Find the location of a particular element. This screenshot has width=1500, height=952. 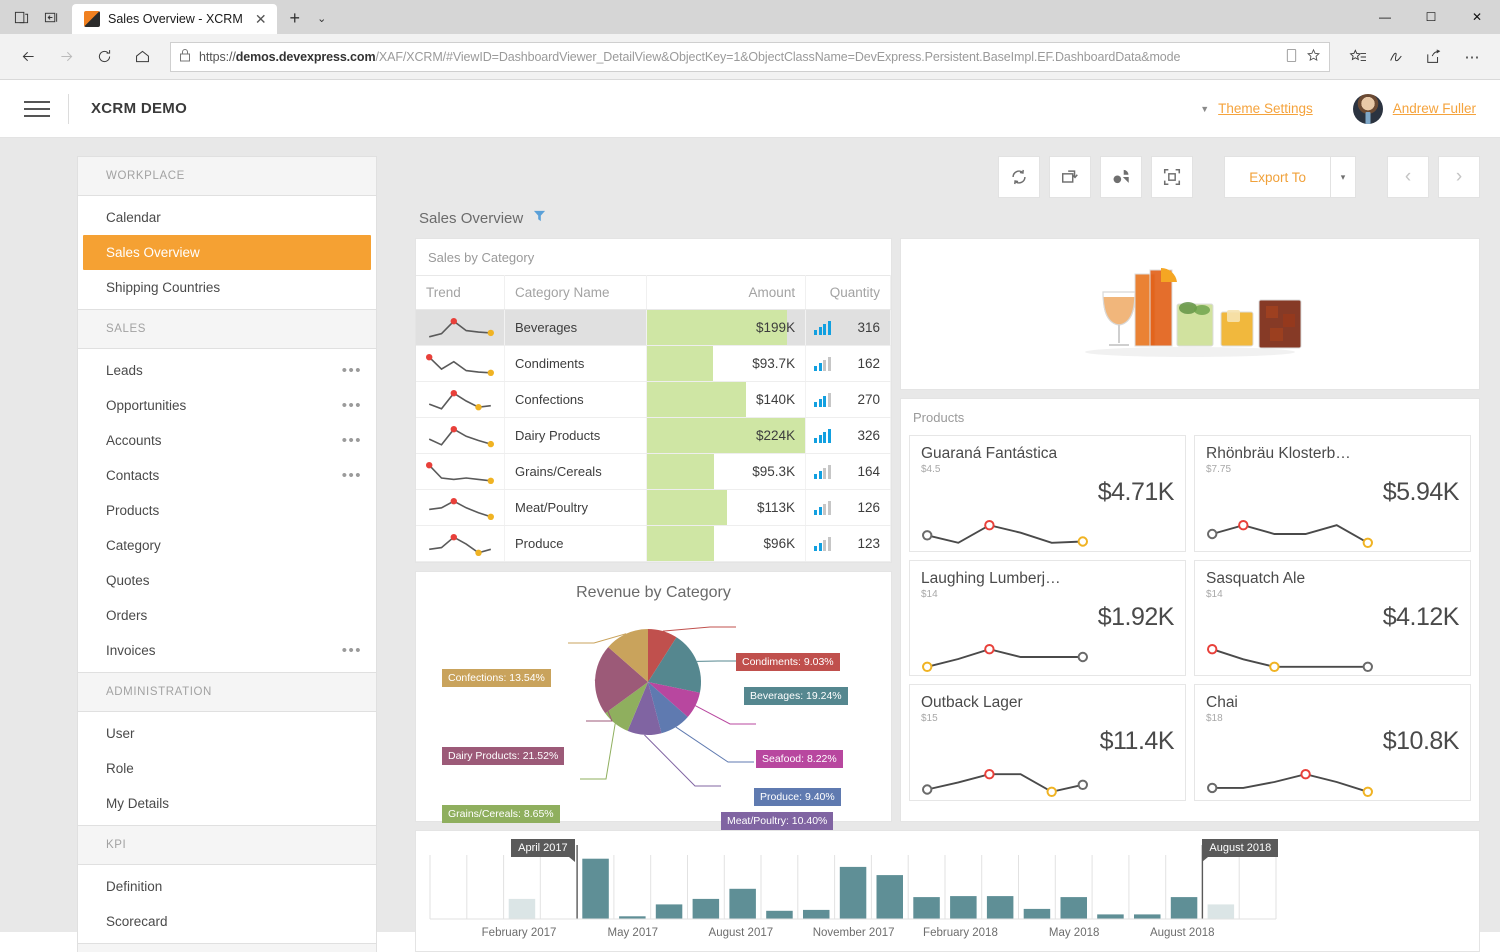

sidebar-item-contacts: Contacts ••• is located at coordinates (227, 475).